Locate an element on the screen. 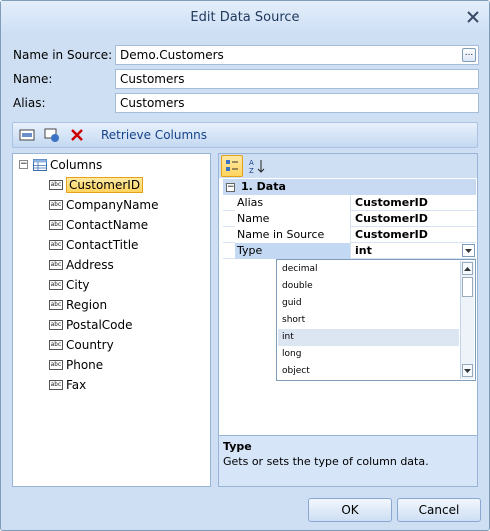  tree-item: abc Region is located at coordinates (78, 305).